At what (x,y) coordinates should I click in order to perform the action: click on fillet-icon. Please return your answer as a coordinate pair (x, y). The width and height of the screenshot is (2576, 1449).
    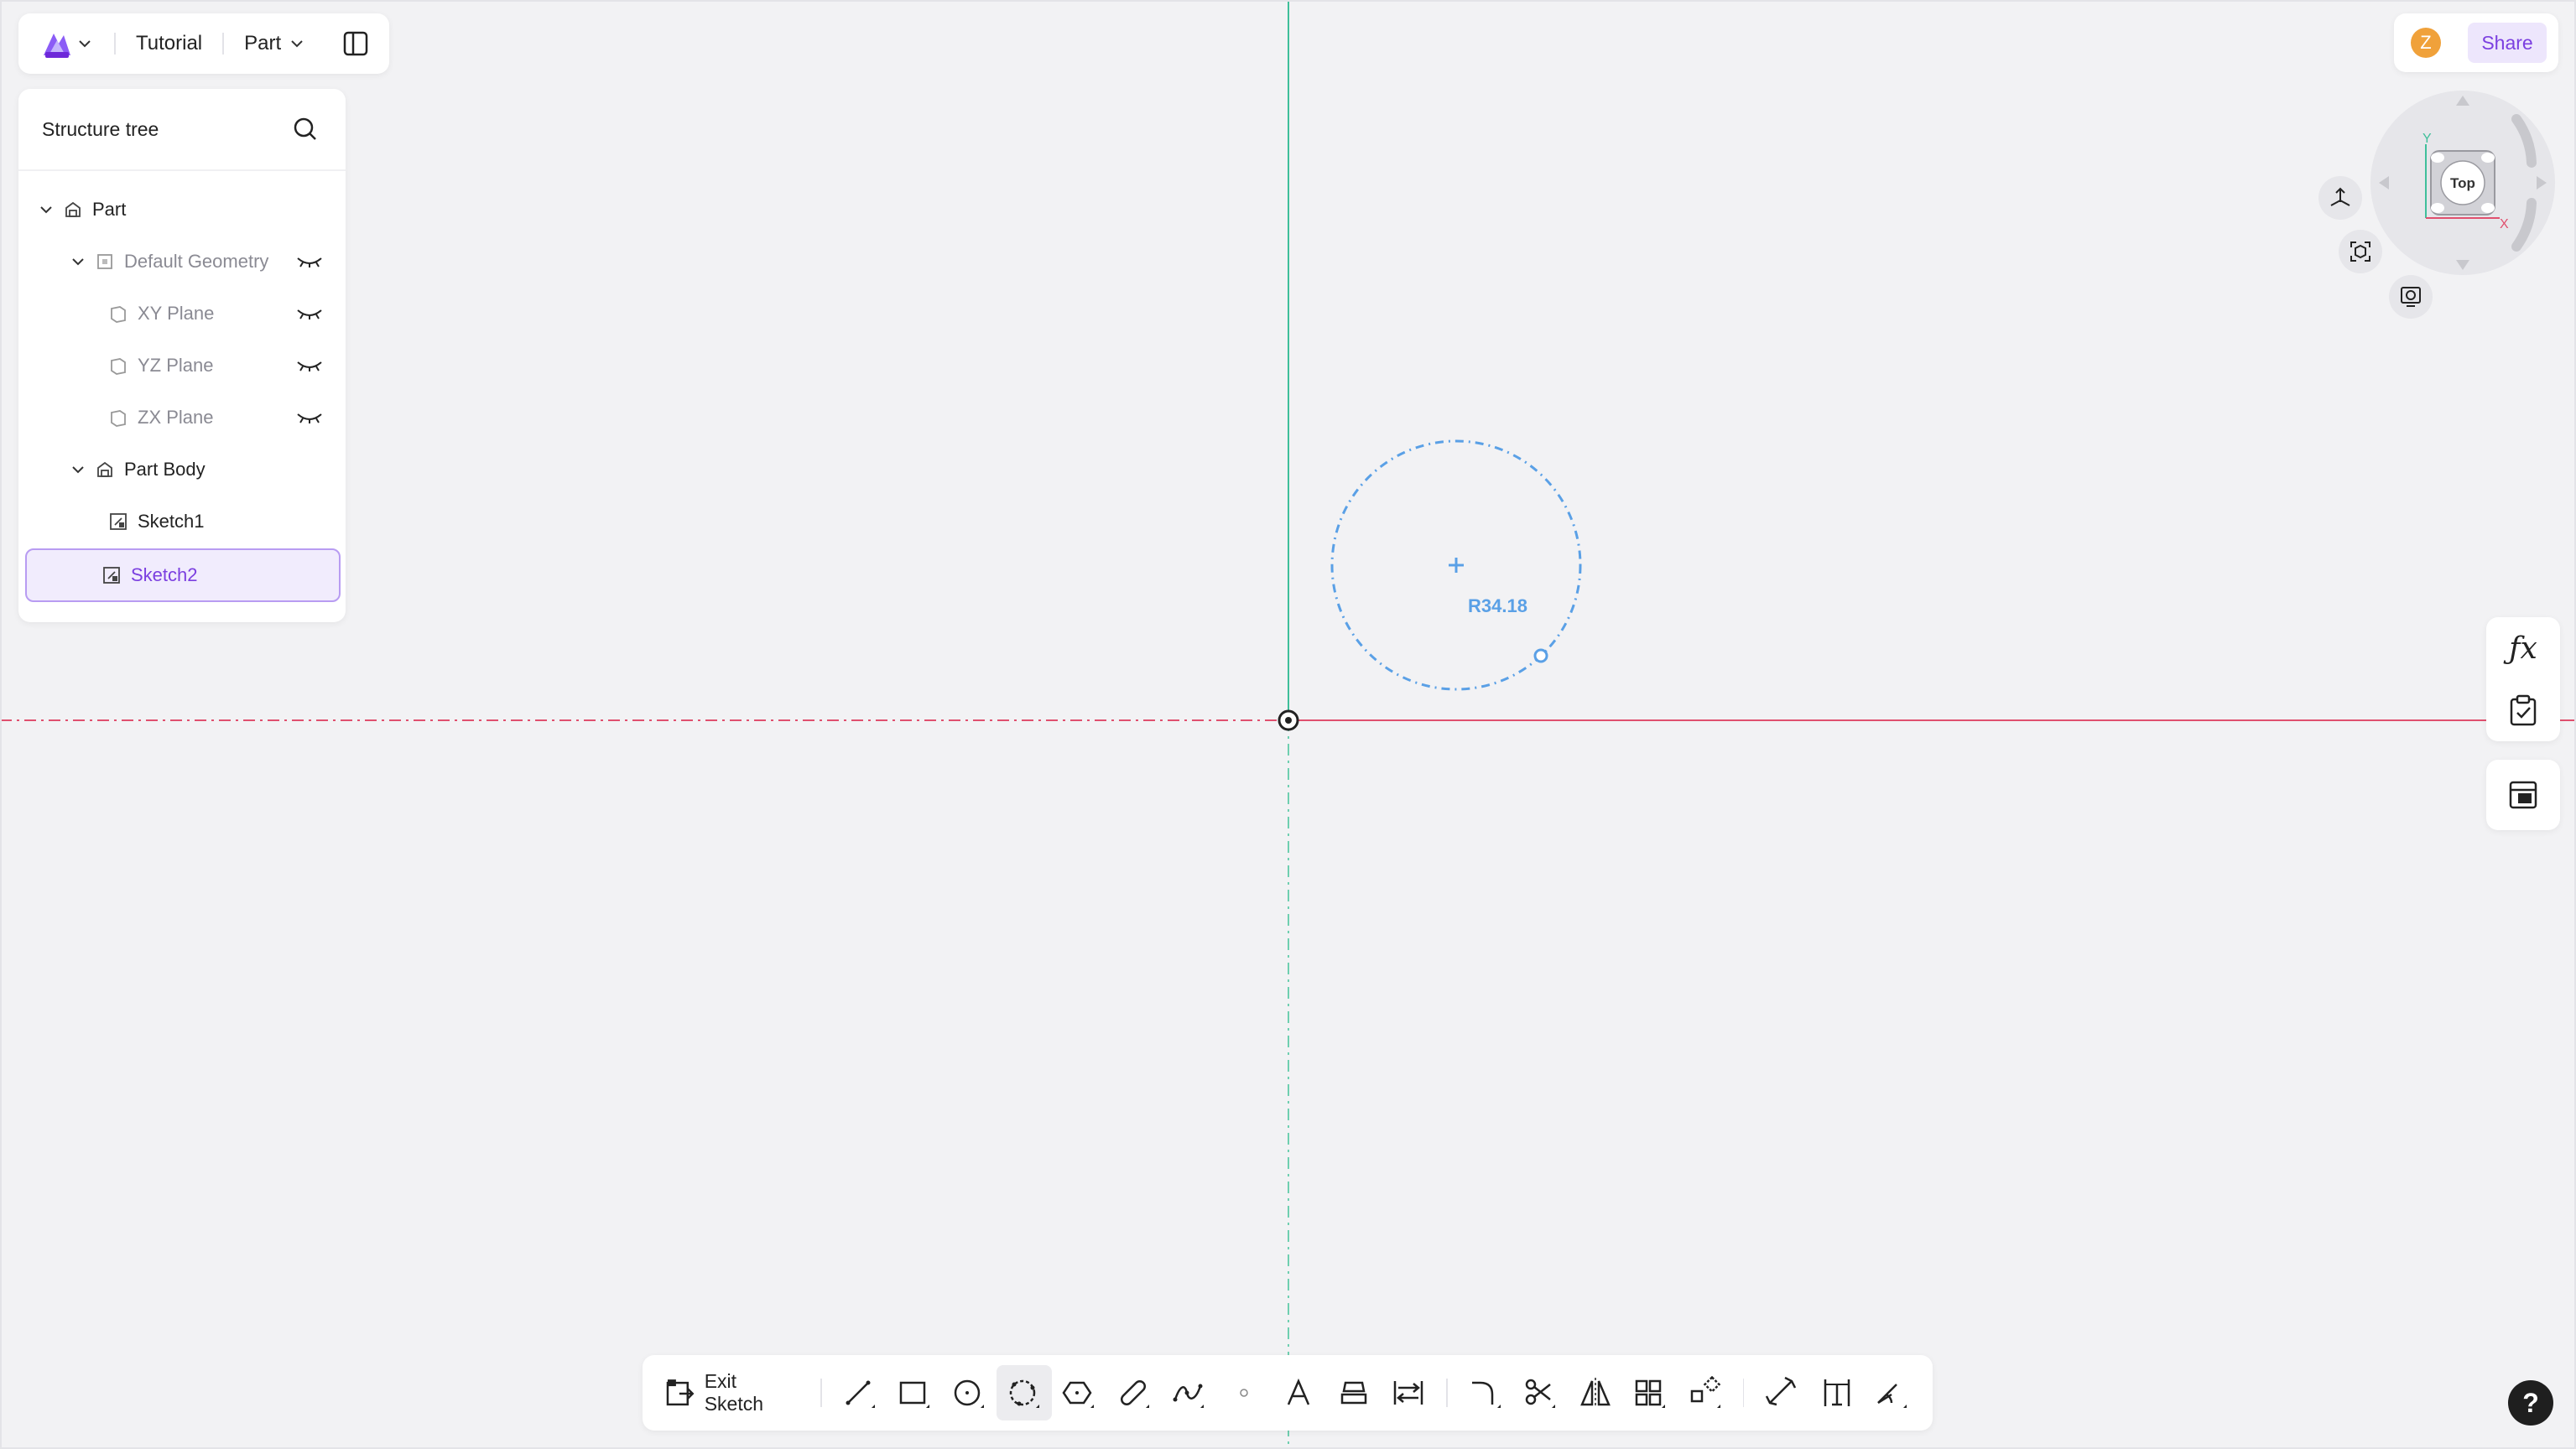
    Looking at the image, I should click on (1486, 1394).